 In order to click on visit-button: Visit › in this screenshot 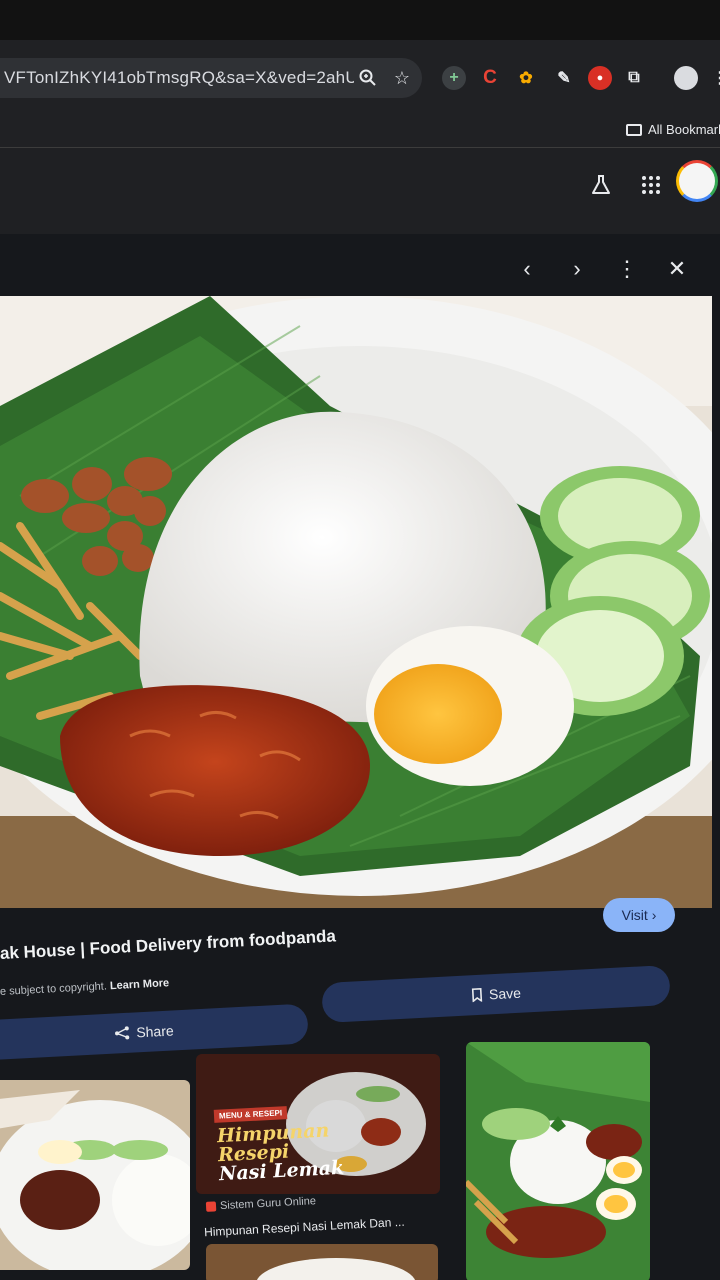, I will do `click(639, 915)`.